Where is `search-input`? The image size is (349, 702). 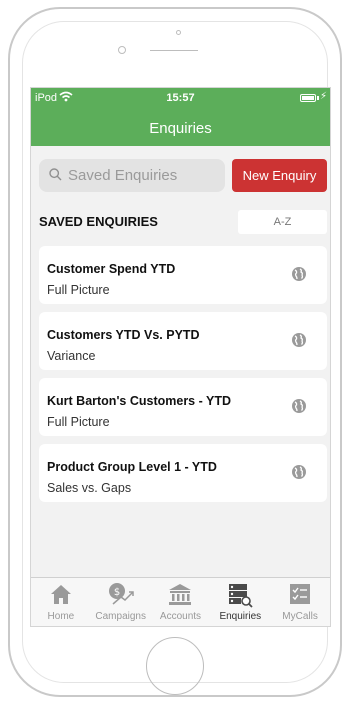
search-input is located at coordinates (138, 175).